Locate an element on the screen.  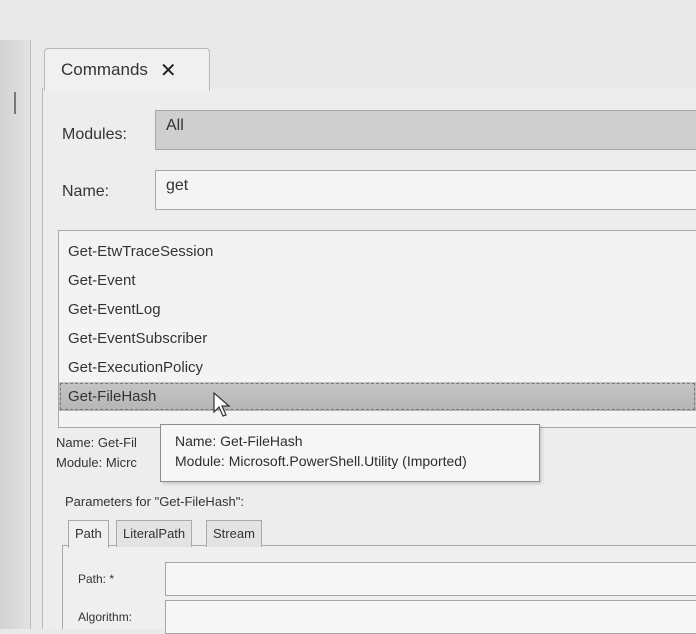
tab-title: Commands is located at coordinates (104, 69).